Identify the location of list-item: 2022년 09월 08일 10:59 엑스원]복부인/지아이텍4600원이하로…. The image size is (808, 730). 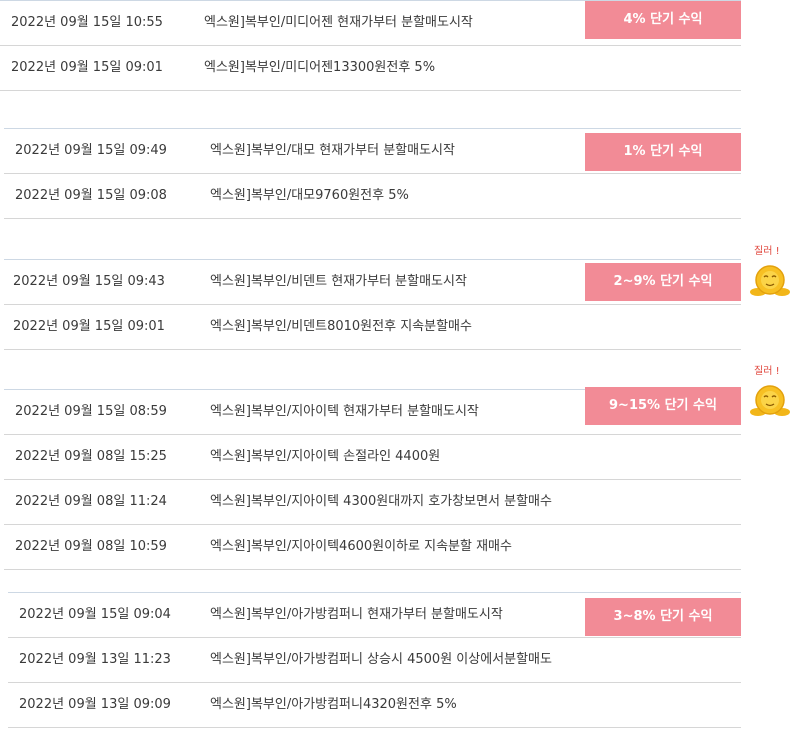
(372, 547).